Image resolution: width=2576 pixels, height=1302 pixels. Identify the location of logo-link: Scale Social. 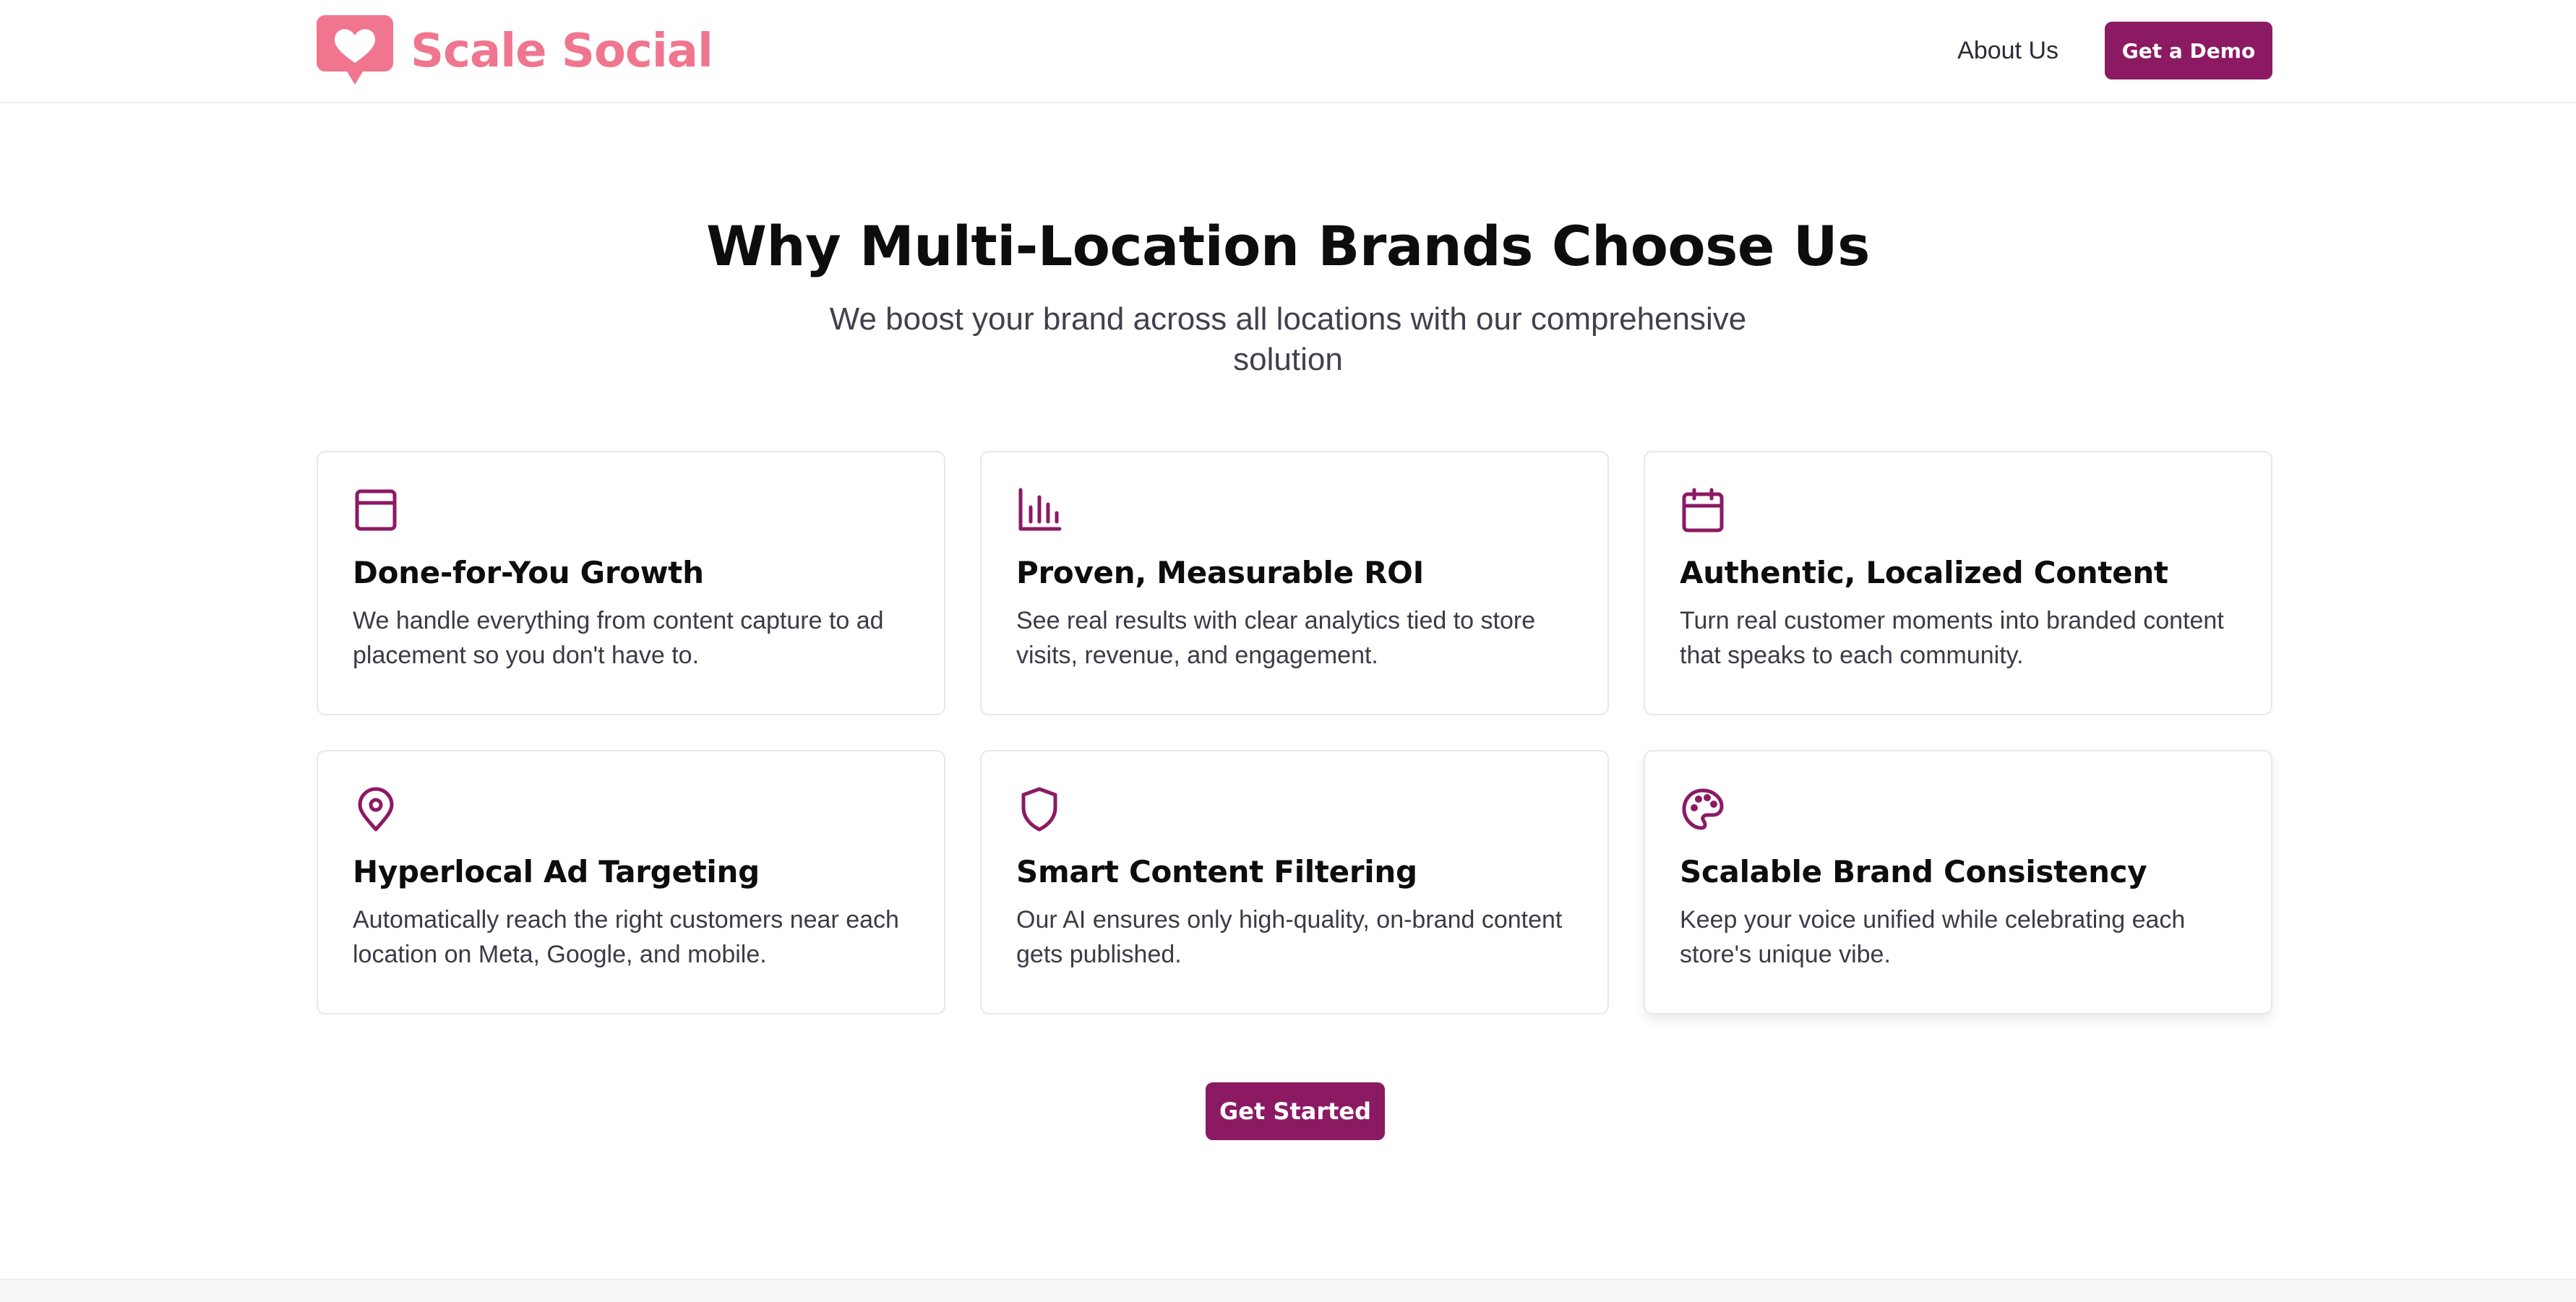
(515, 51).